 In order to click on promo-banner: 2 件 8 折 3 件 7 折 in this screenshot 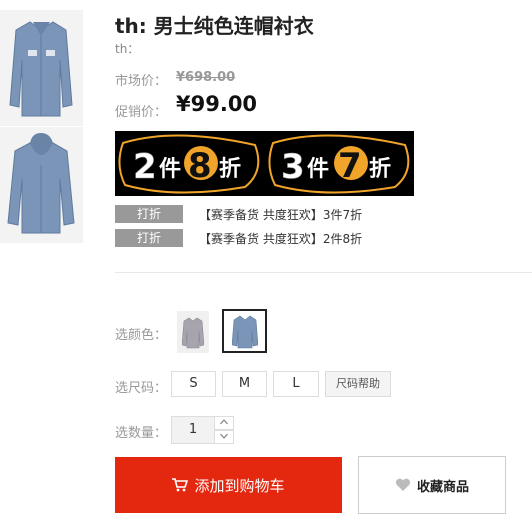, I will do `click(264, 163)`.